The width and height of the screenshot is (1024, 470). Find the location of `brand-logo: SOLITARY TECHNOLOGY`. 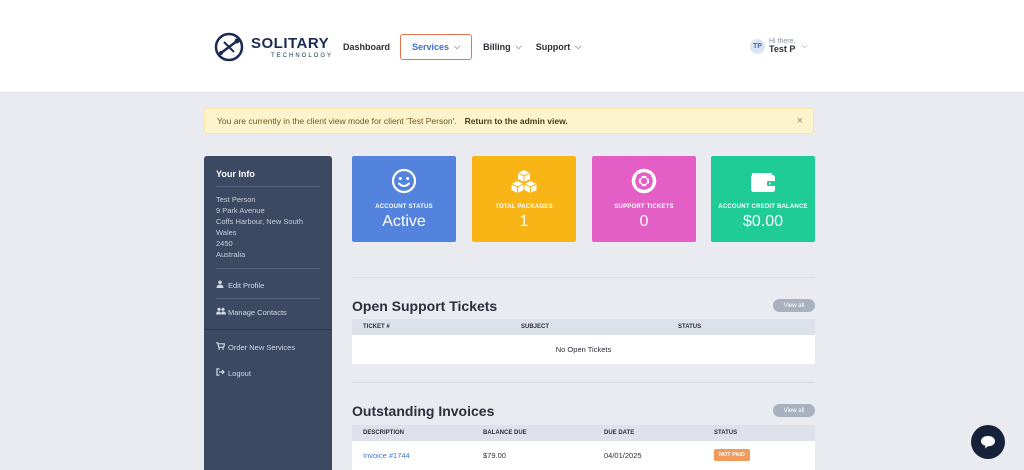

brand-logo: SOLITARY TECHNOLOGY is located at coordinates (273, 47).